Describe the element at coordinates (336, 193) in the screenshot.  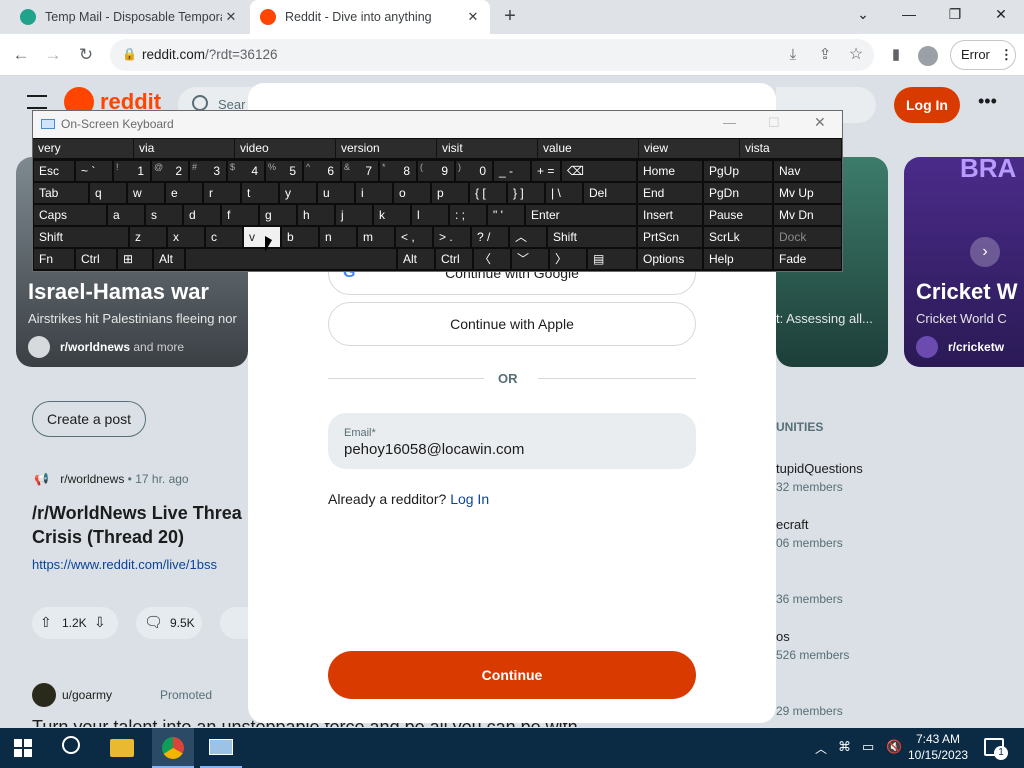
I see `key-u: u` at that location.